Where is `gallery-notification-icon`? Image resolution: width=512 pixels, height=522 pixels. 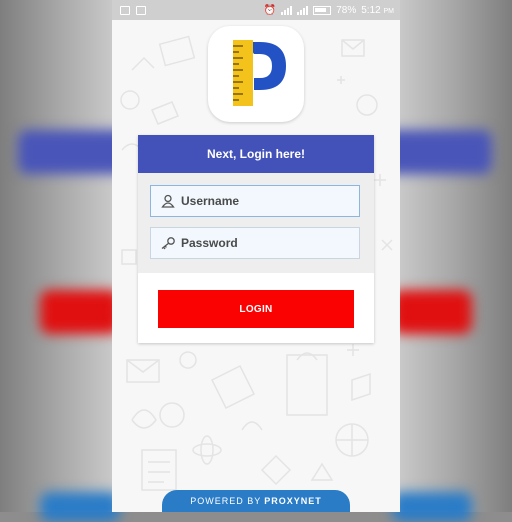
gallery-notification-icon is located at coordinates (125, 10).